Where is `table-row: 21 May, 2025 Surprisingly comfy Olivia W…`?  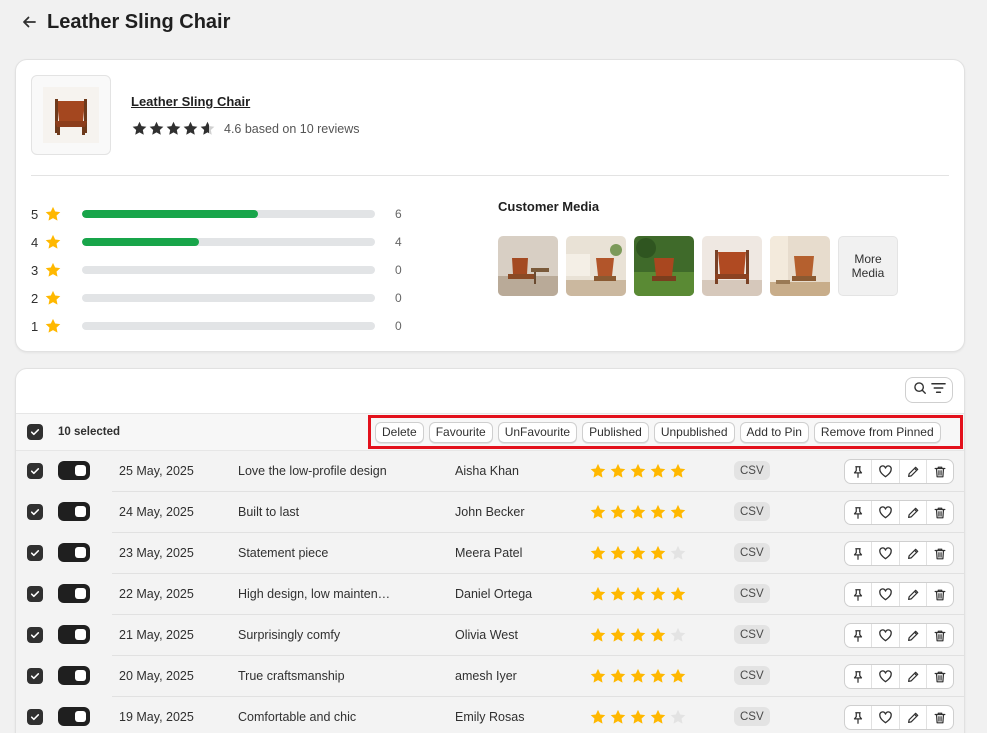
table-row: 21 May, 2025 Surprisingly comfy Olivia W… is located at coordinates (490, 635).